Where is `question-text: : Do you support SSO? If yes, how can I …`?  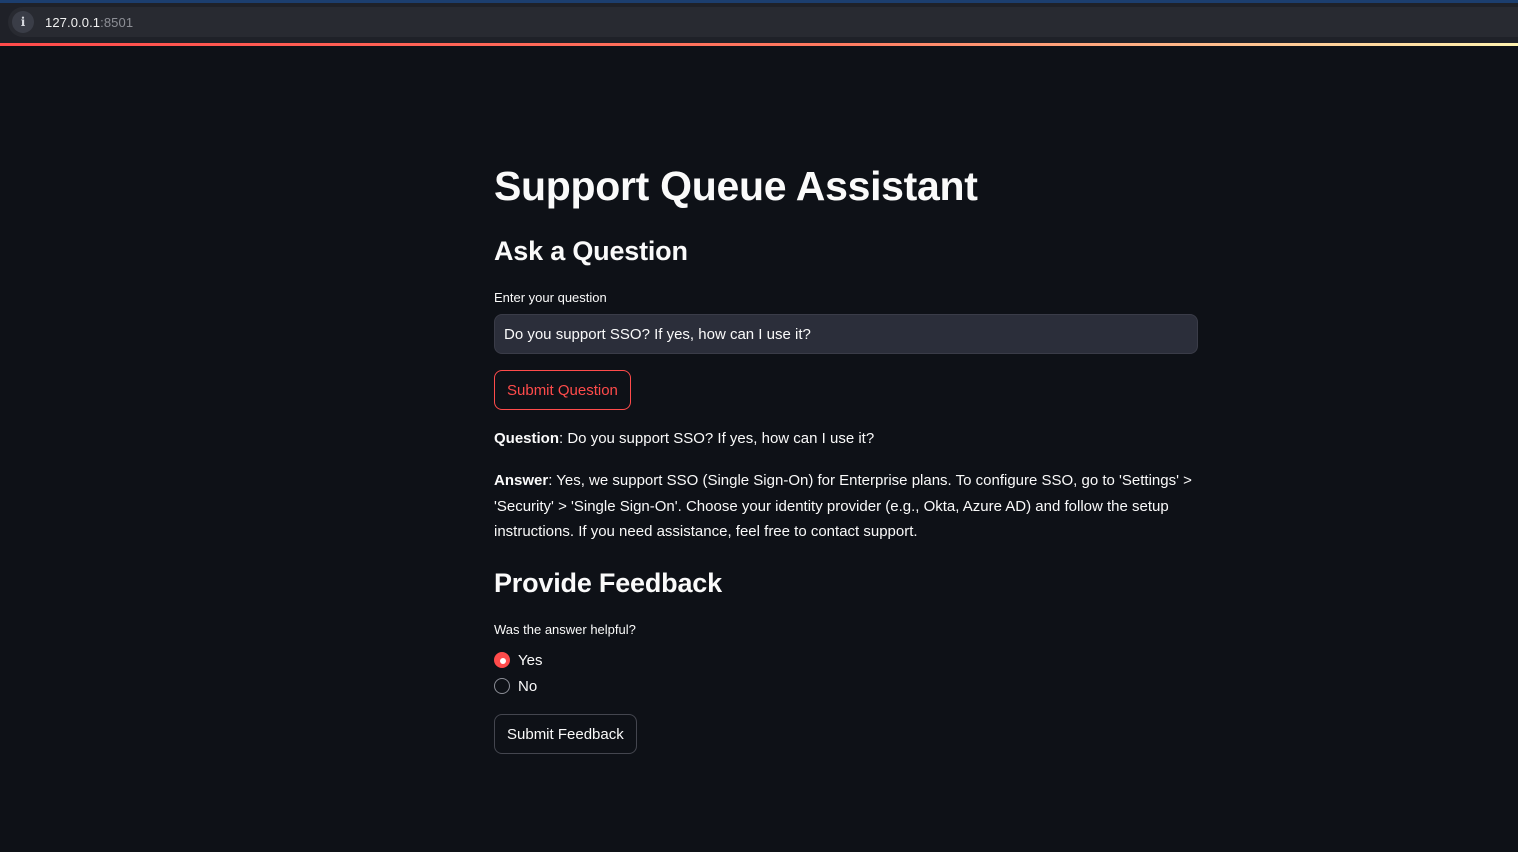
question-text: : Do you support SSO? If yes, how can I … is located at coordinates (717, 438).